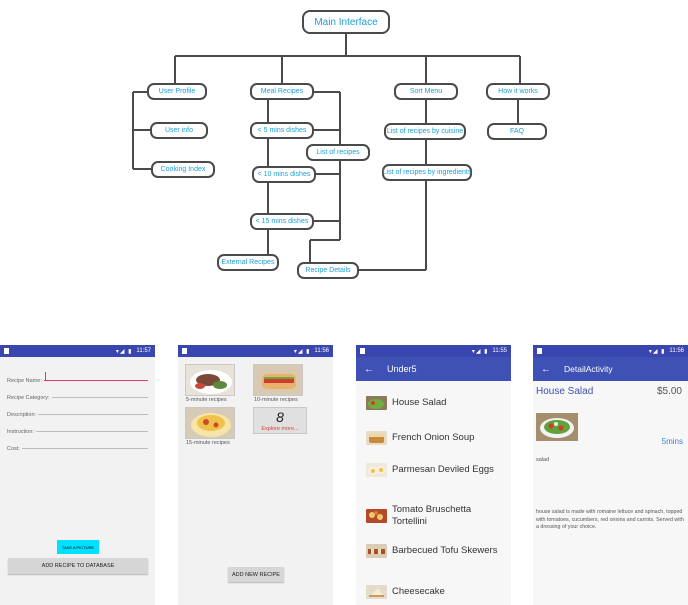 The height and width of the screenshot is (605, 688). What do you see at coordinates (433, 351) in the screenshot?
I see `status-bar: ▾◢ ▮ 11:55` at bounding box center [433, 351].